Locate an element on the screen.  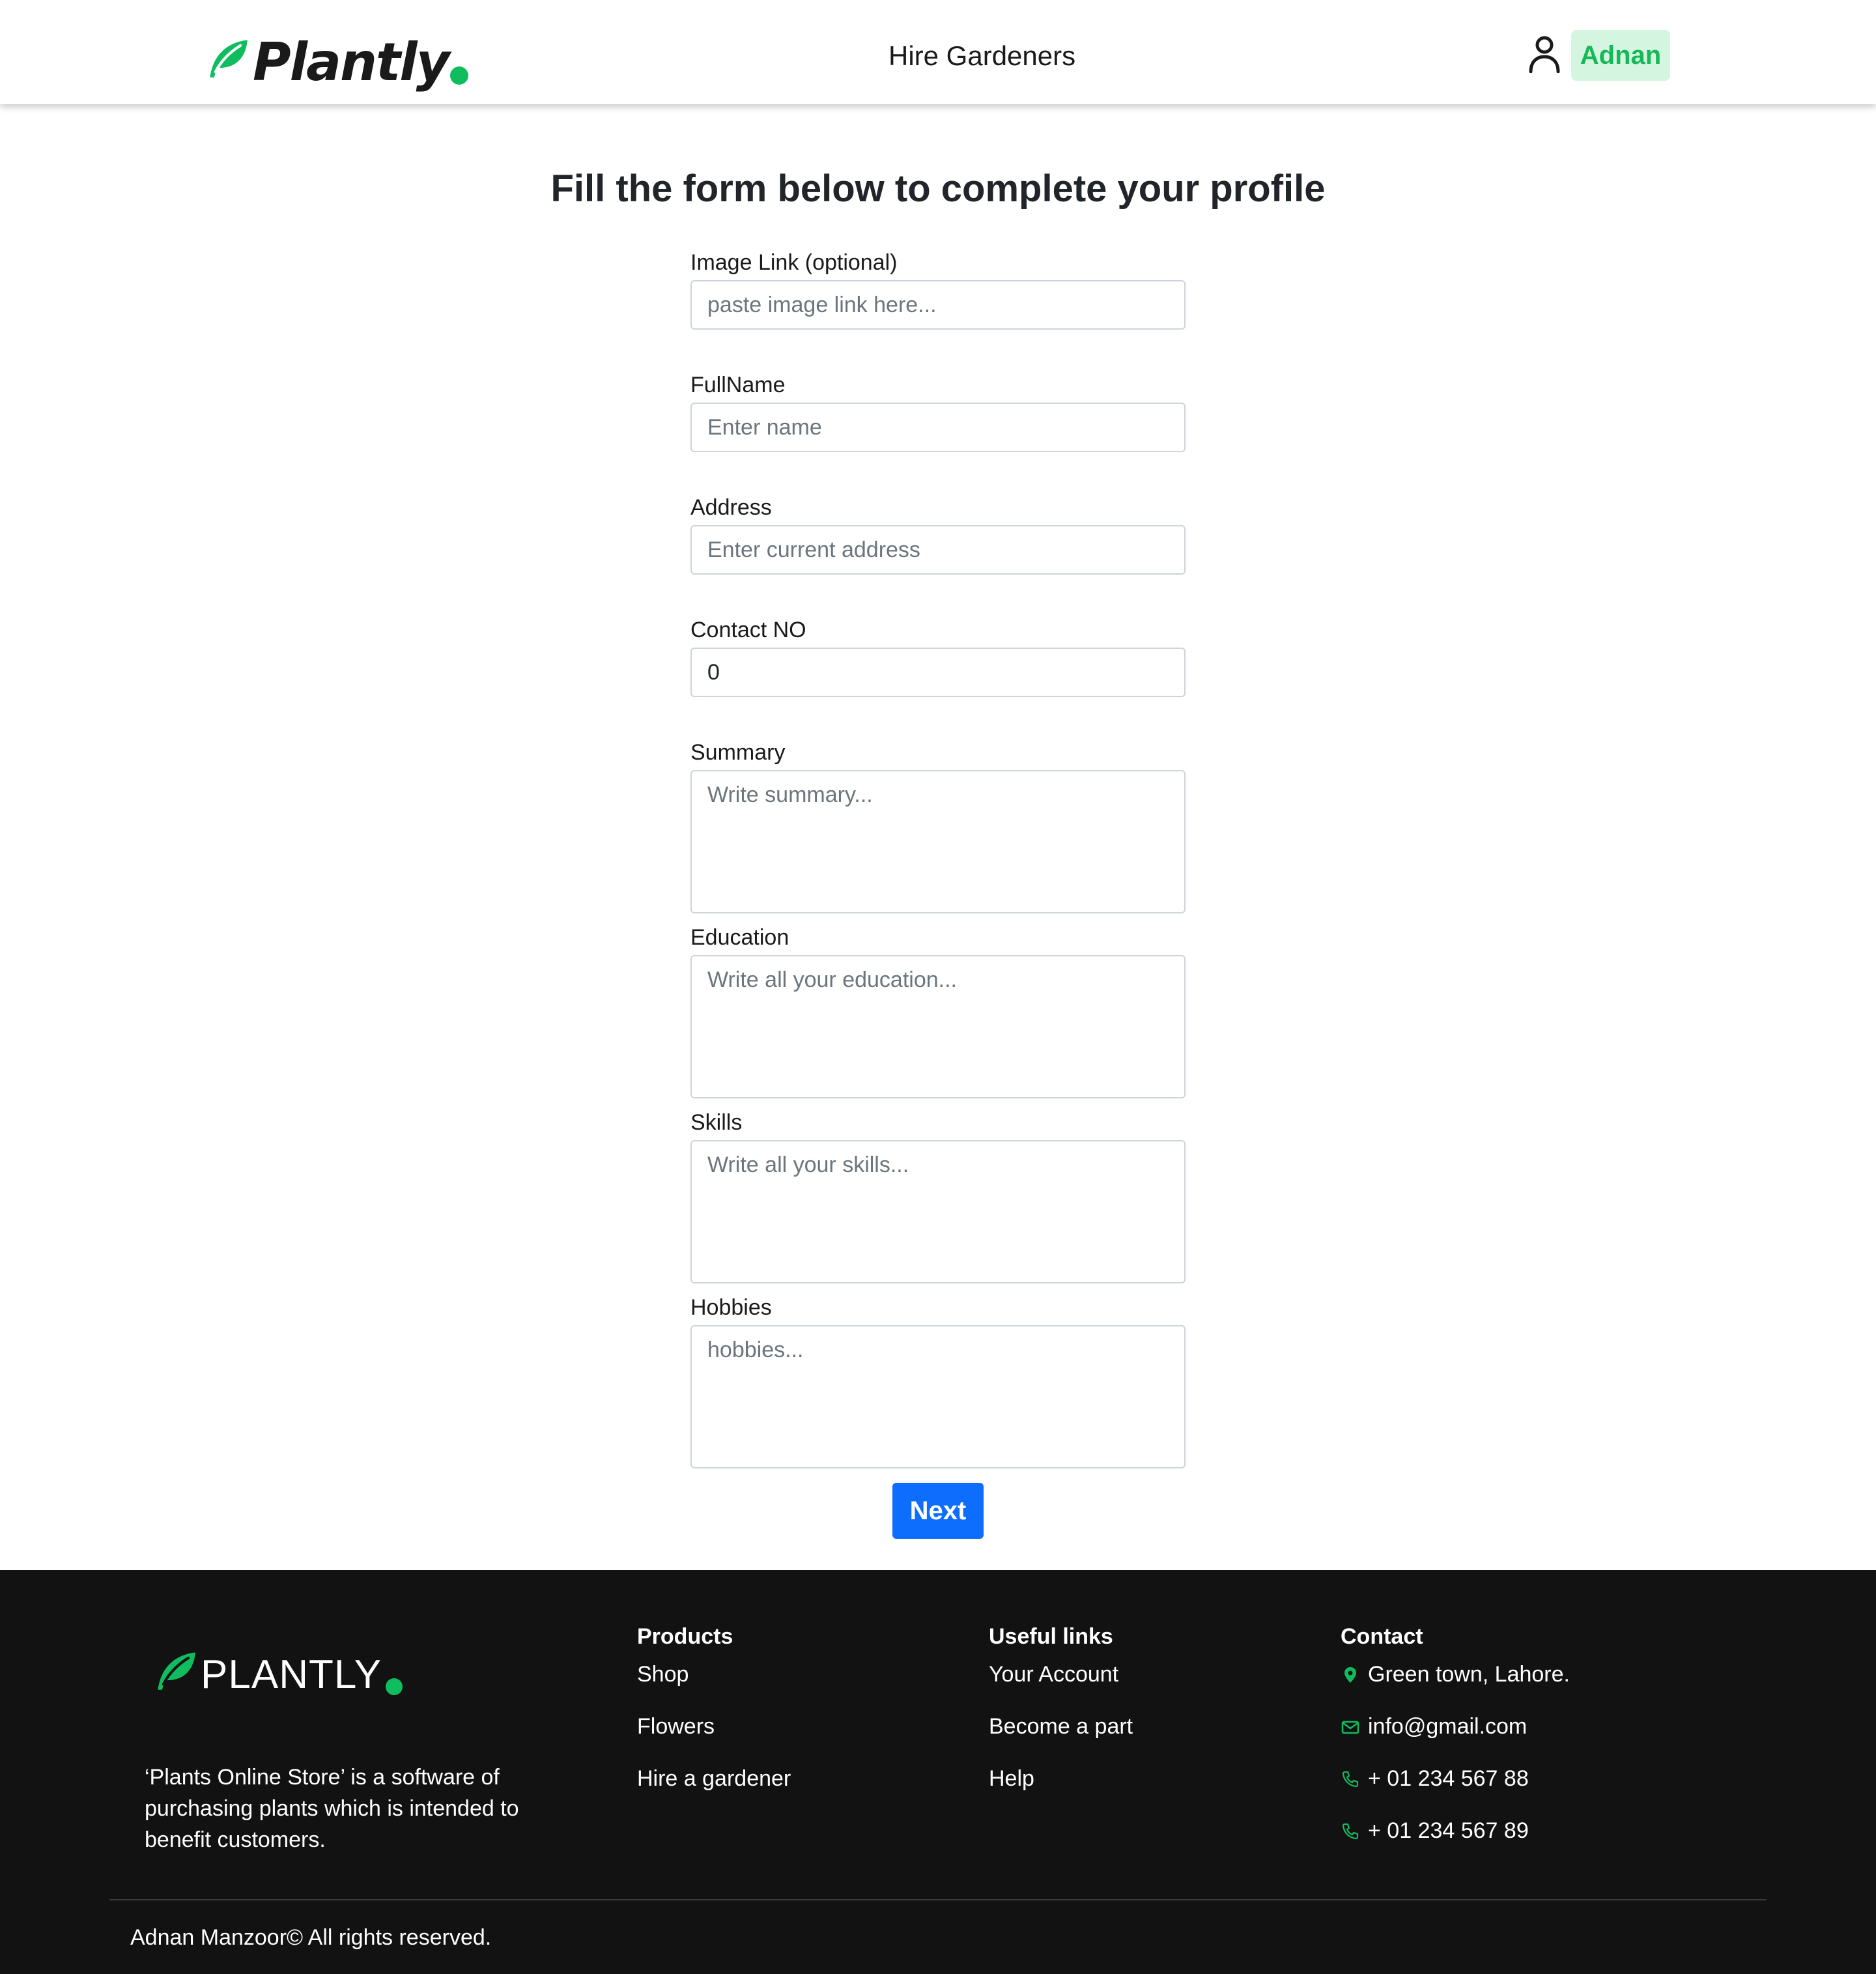
footer-link-shop: Shop is located at coordinates (714, 1685).